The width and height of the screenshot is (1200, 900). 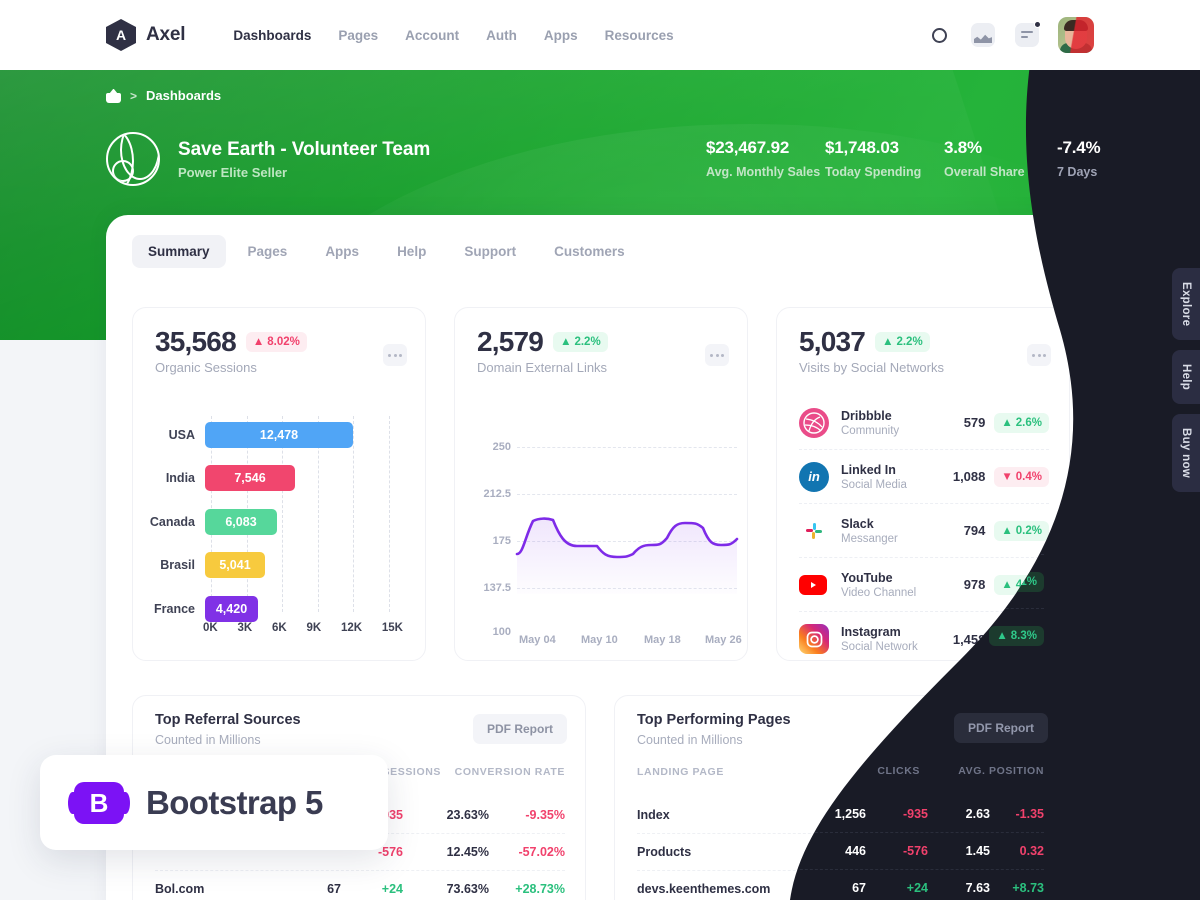 I want to click on cell-position: 2.63, so click(x=977, y=813).